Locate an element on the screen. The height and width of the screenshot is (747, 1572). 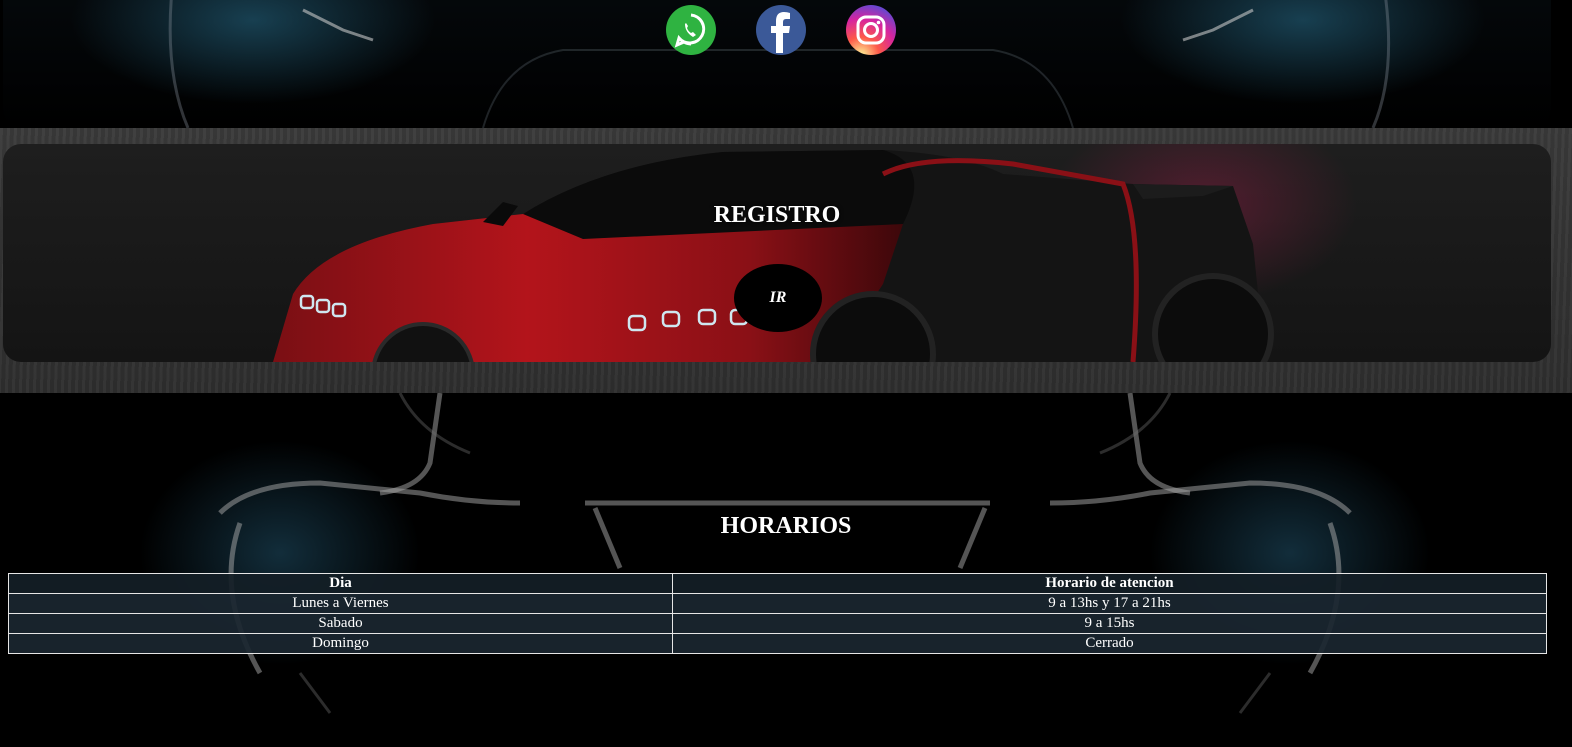
cell-horario: Cerrado is located at coordinates (1109, 643).